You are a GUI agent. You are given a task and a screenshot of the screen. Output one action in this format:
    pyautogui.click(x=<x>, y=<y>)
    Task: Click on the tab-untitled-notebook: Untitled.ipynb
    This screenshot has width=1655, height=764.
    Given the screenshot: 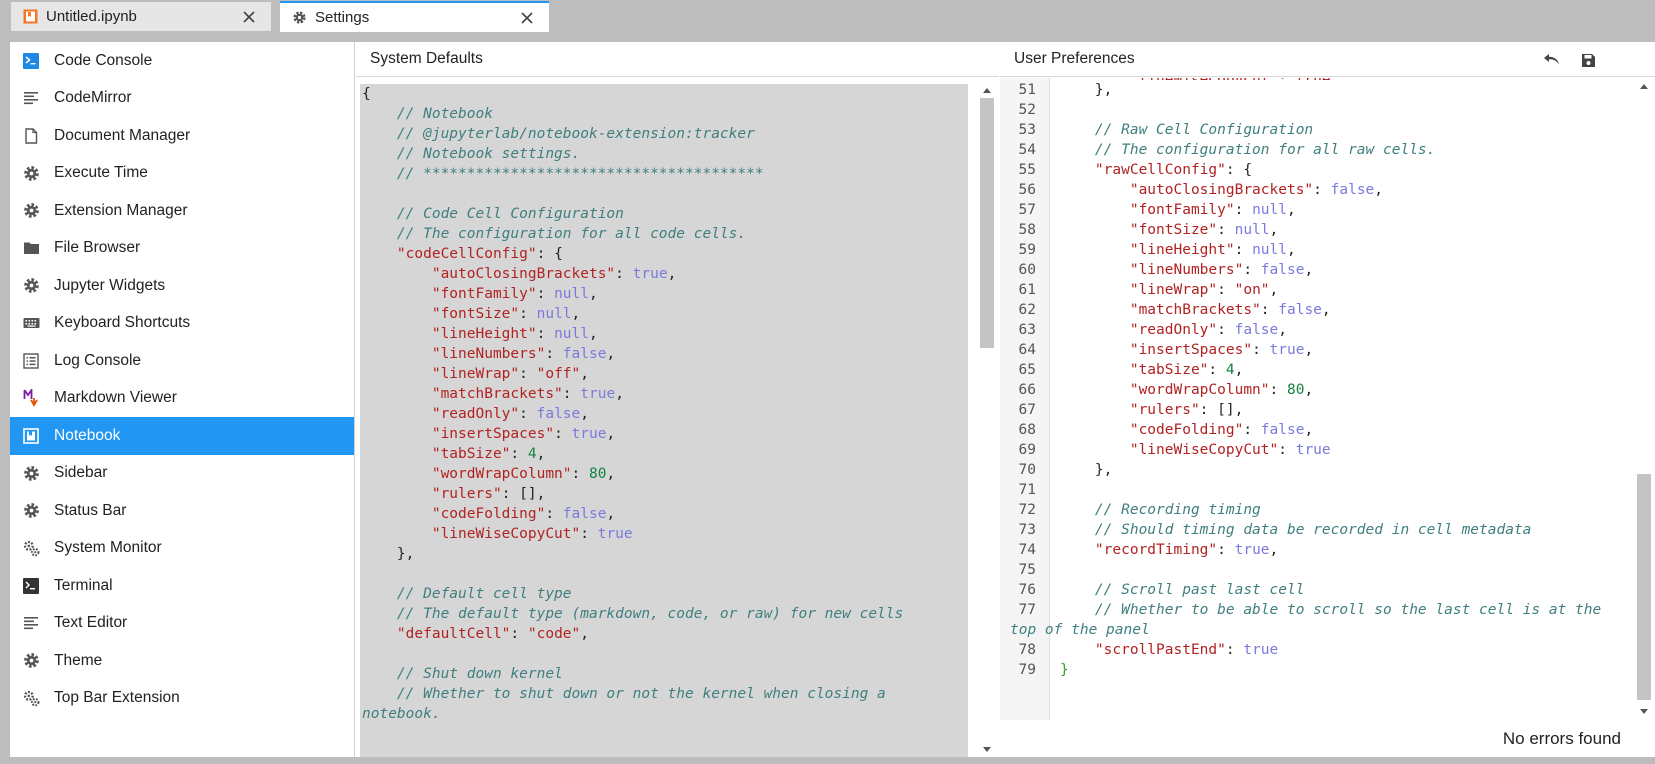 What is the action you would take?
    pyautogui.click(x=141, y=16)
    